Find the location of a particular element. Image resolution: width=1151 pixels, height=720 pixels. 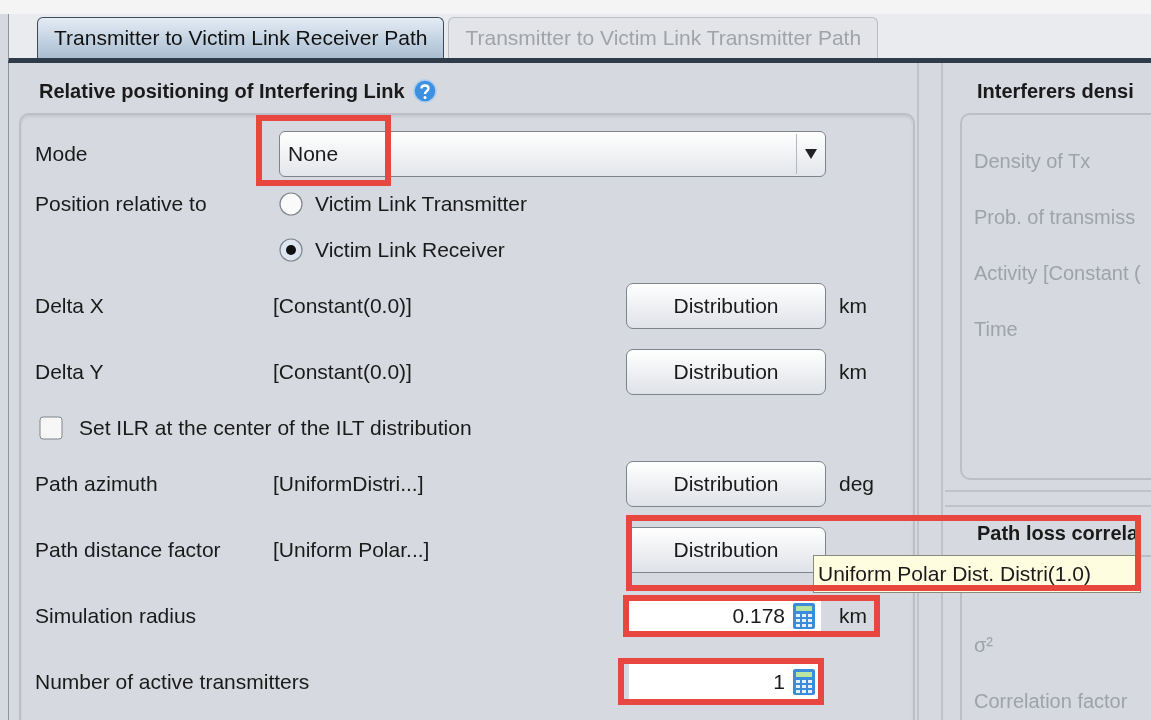

section-title: Relative positioning of Interfering Link is located at coordinates (222, 91).